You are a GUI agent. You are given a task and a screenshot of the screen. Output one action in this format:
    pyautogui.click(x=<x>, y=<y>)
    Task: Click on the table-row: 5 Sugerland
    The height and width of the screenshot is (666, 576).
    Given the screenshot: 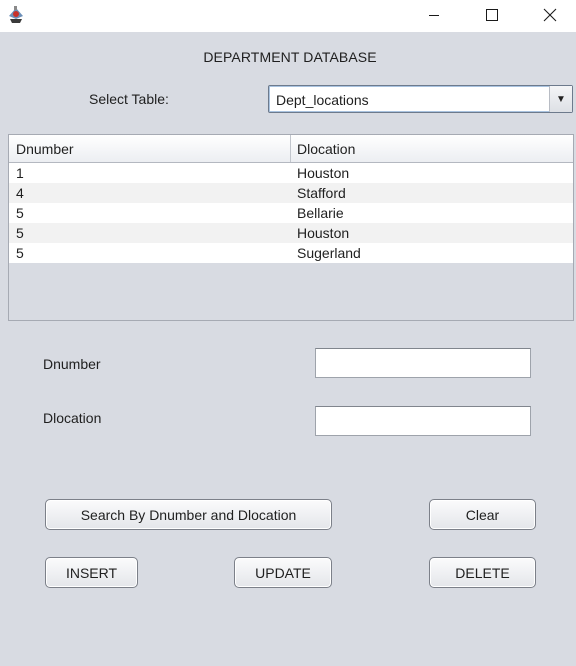 What is the action you would take?
    pyautogui.click(x=291, y=253)
    